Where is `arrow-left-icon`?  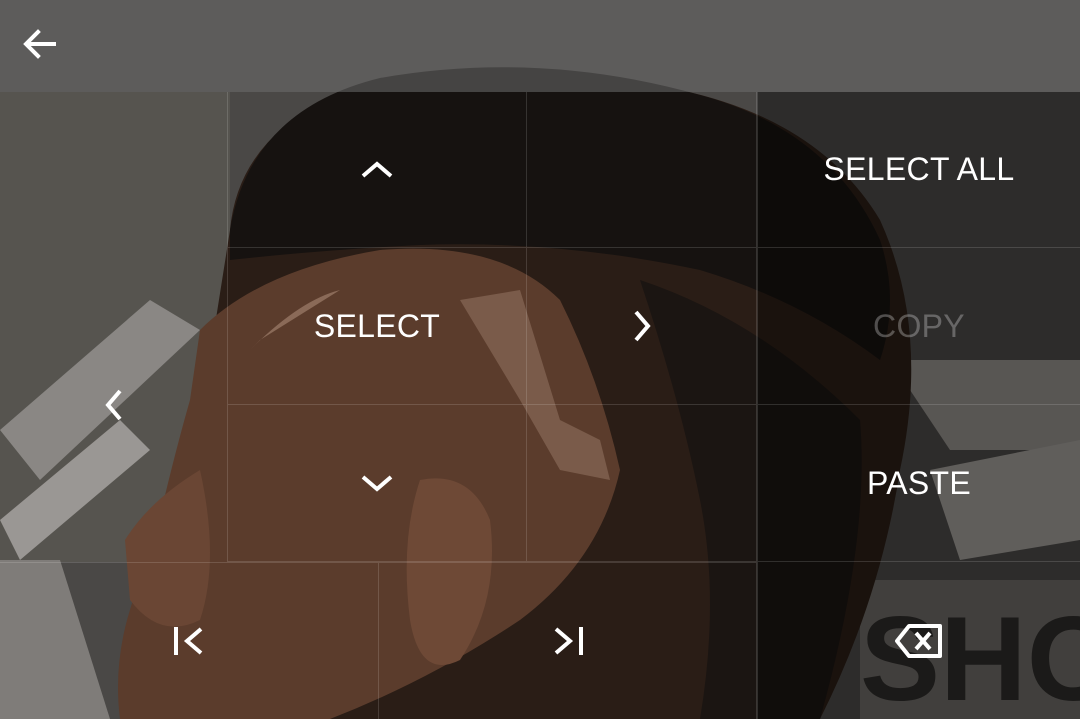
arrow-left-icon is located at coordinates (39, 44).